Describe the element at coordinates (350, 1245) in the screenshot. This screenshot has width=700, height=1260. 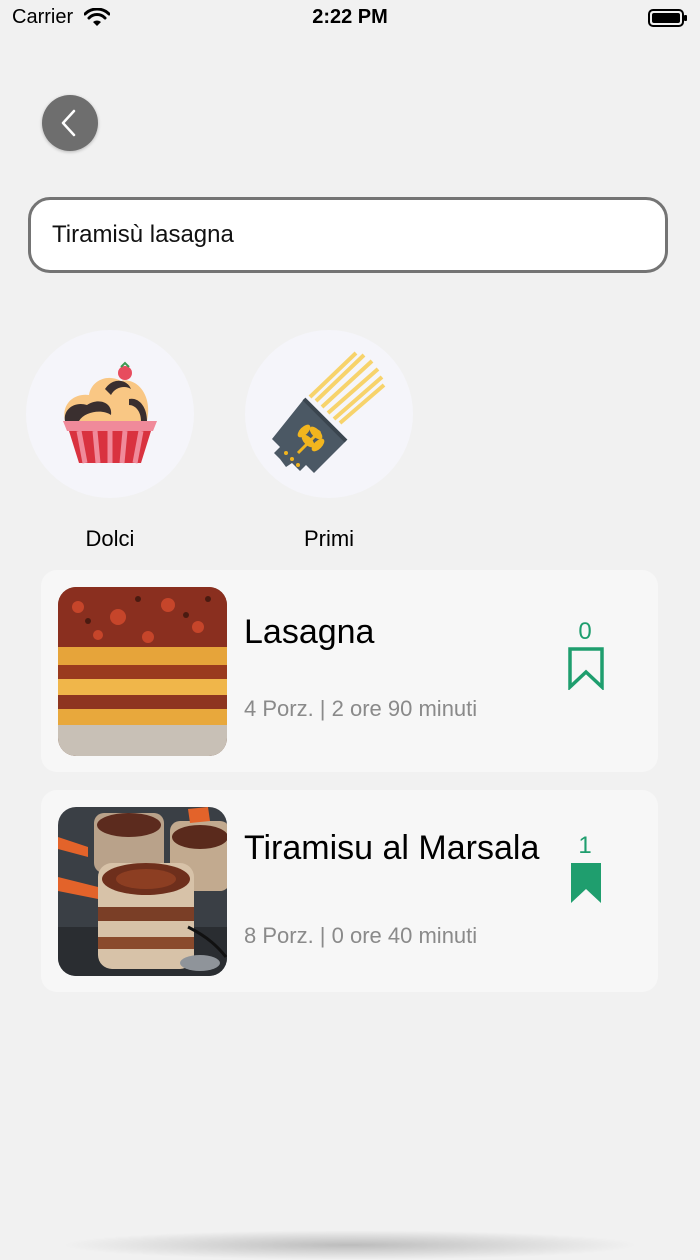
I see `bottom-shadow` at that location.